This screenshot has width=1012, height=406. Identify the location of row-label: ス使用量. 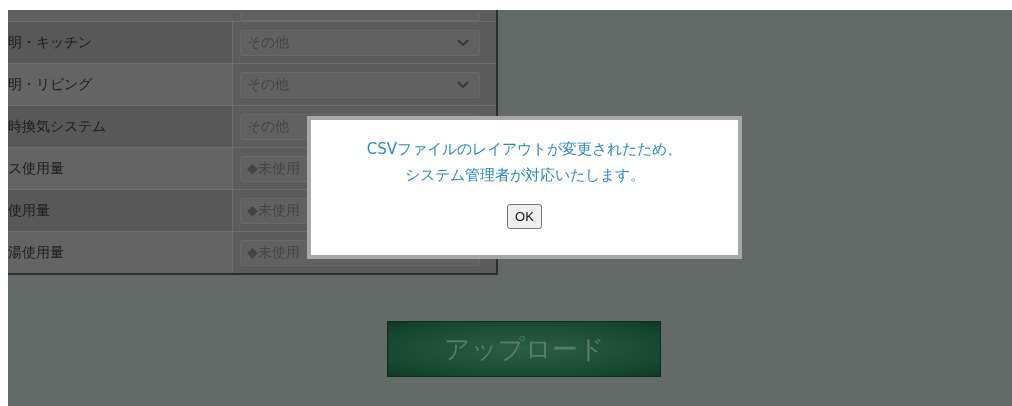
(36, 168).